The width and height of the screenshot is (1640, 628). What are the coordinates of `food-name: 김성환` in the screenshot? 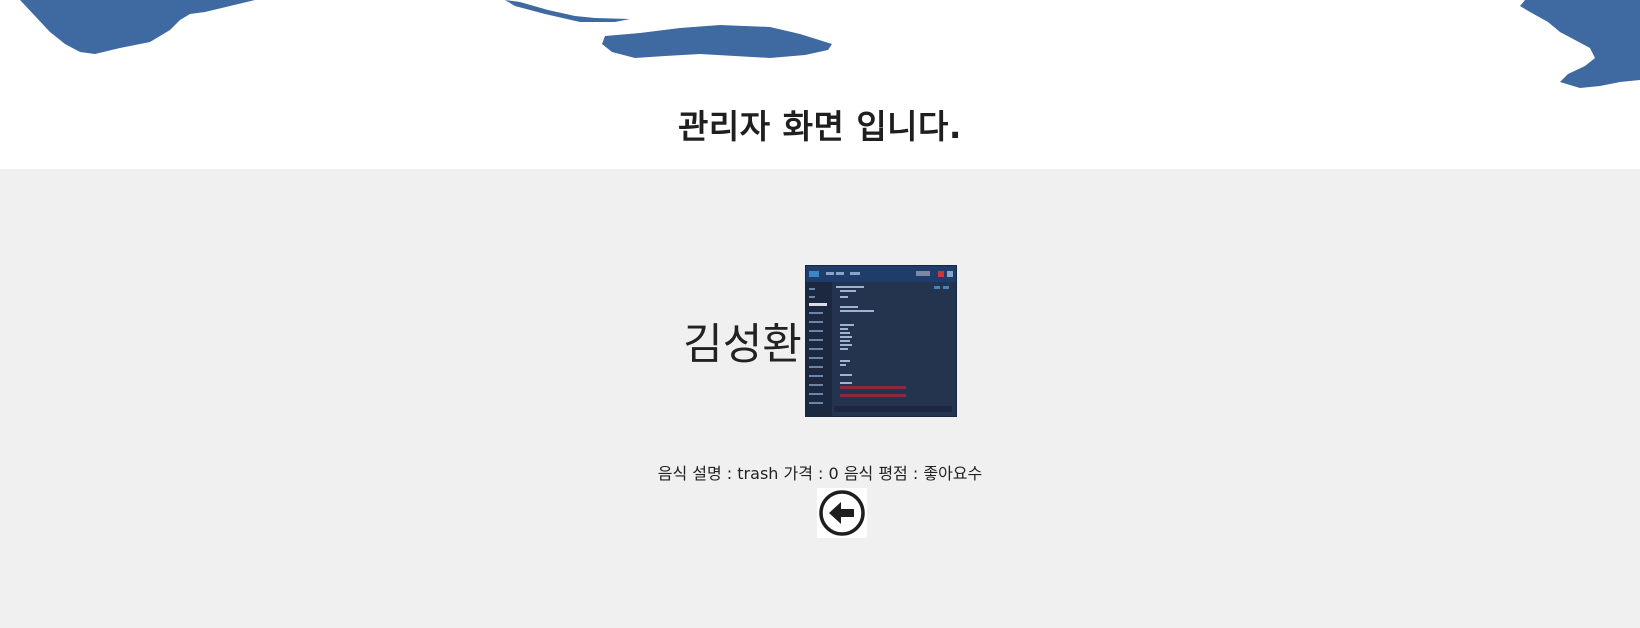 It's located at (742, 345).